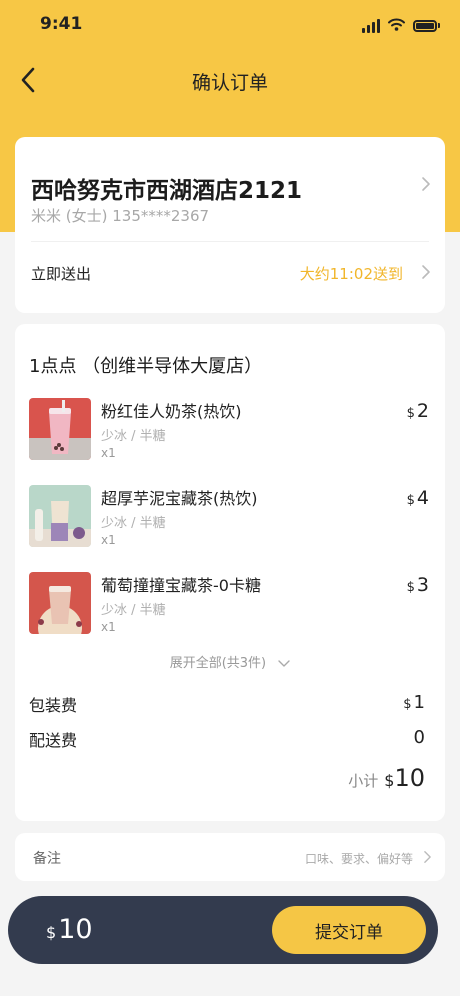 The width and height of the screenshot is (460, 996). I want to click on deliver-time: 大约11:02送到, so click(351, 273).